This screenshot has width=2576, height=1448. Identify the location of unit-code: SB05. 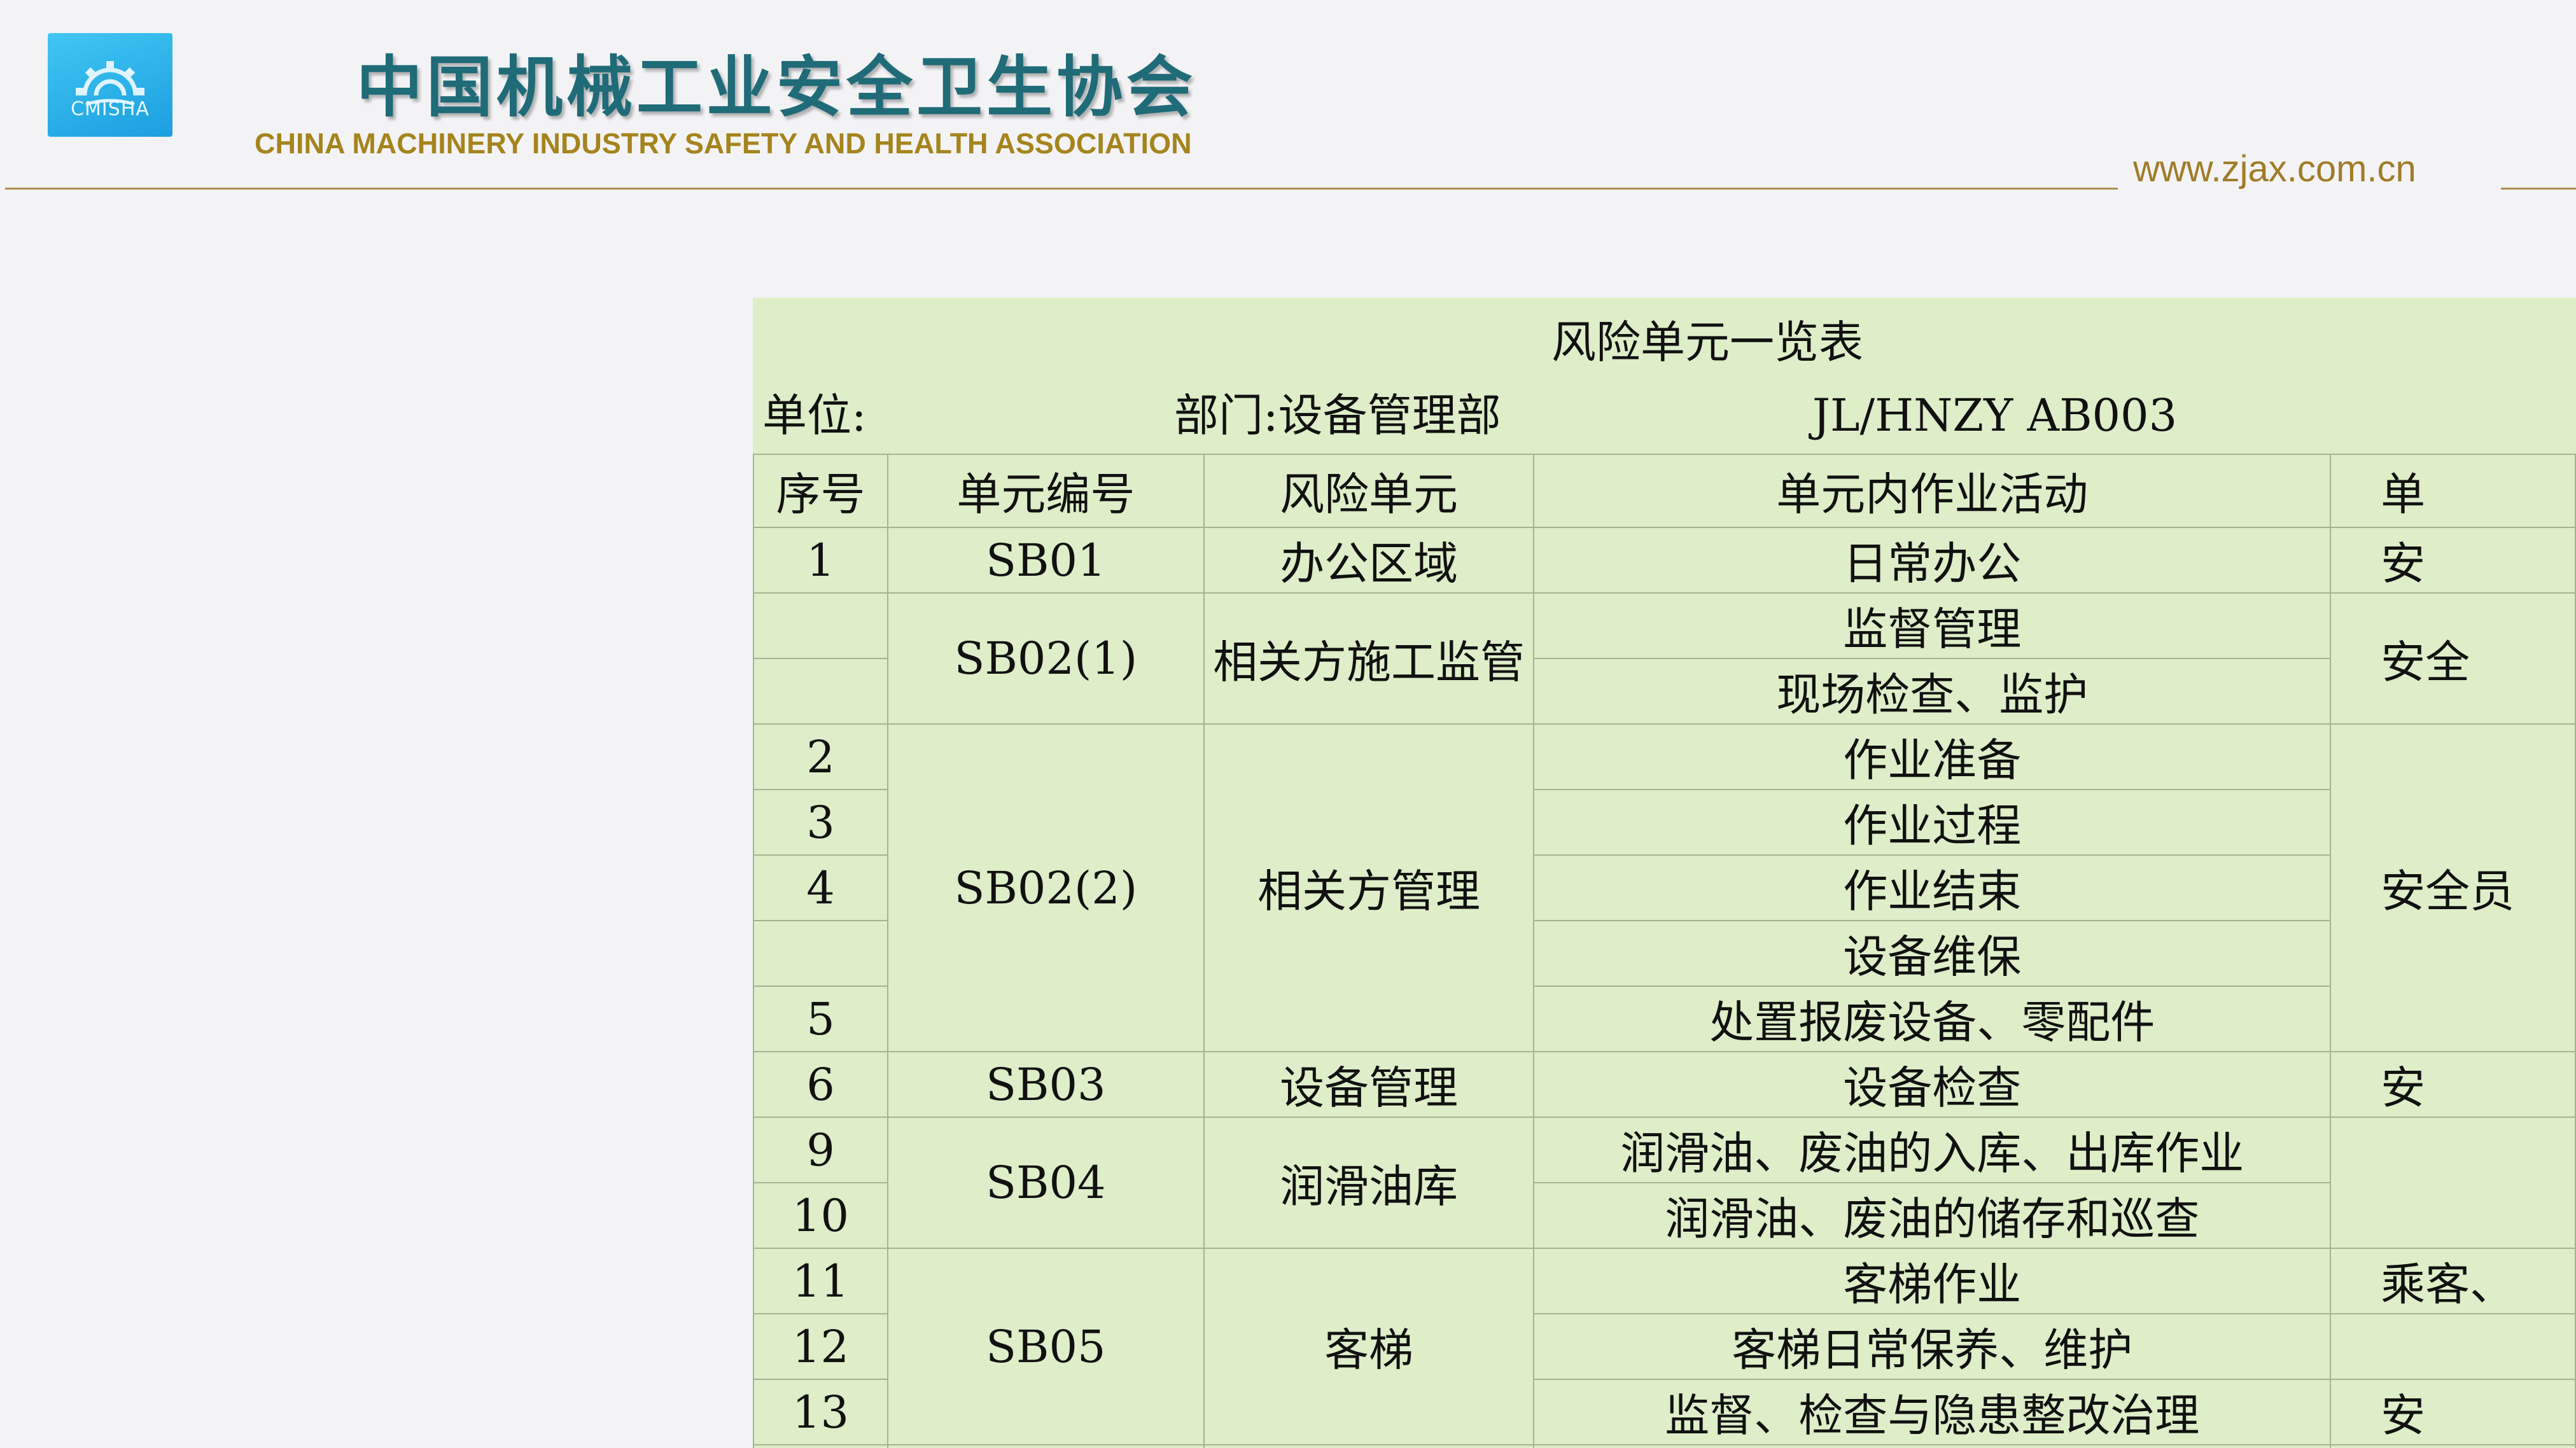
(1045, 1346).